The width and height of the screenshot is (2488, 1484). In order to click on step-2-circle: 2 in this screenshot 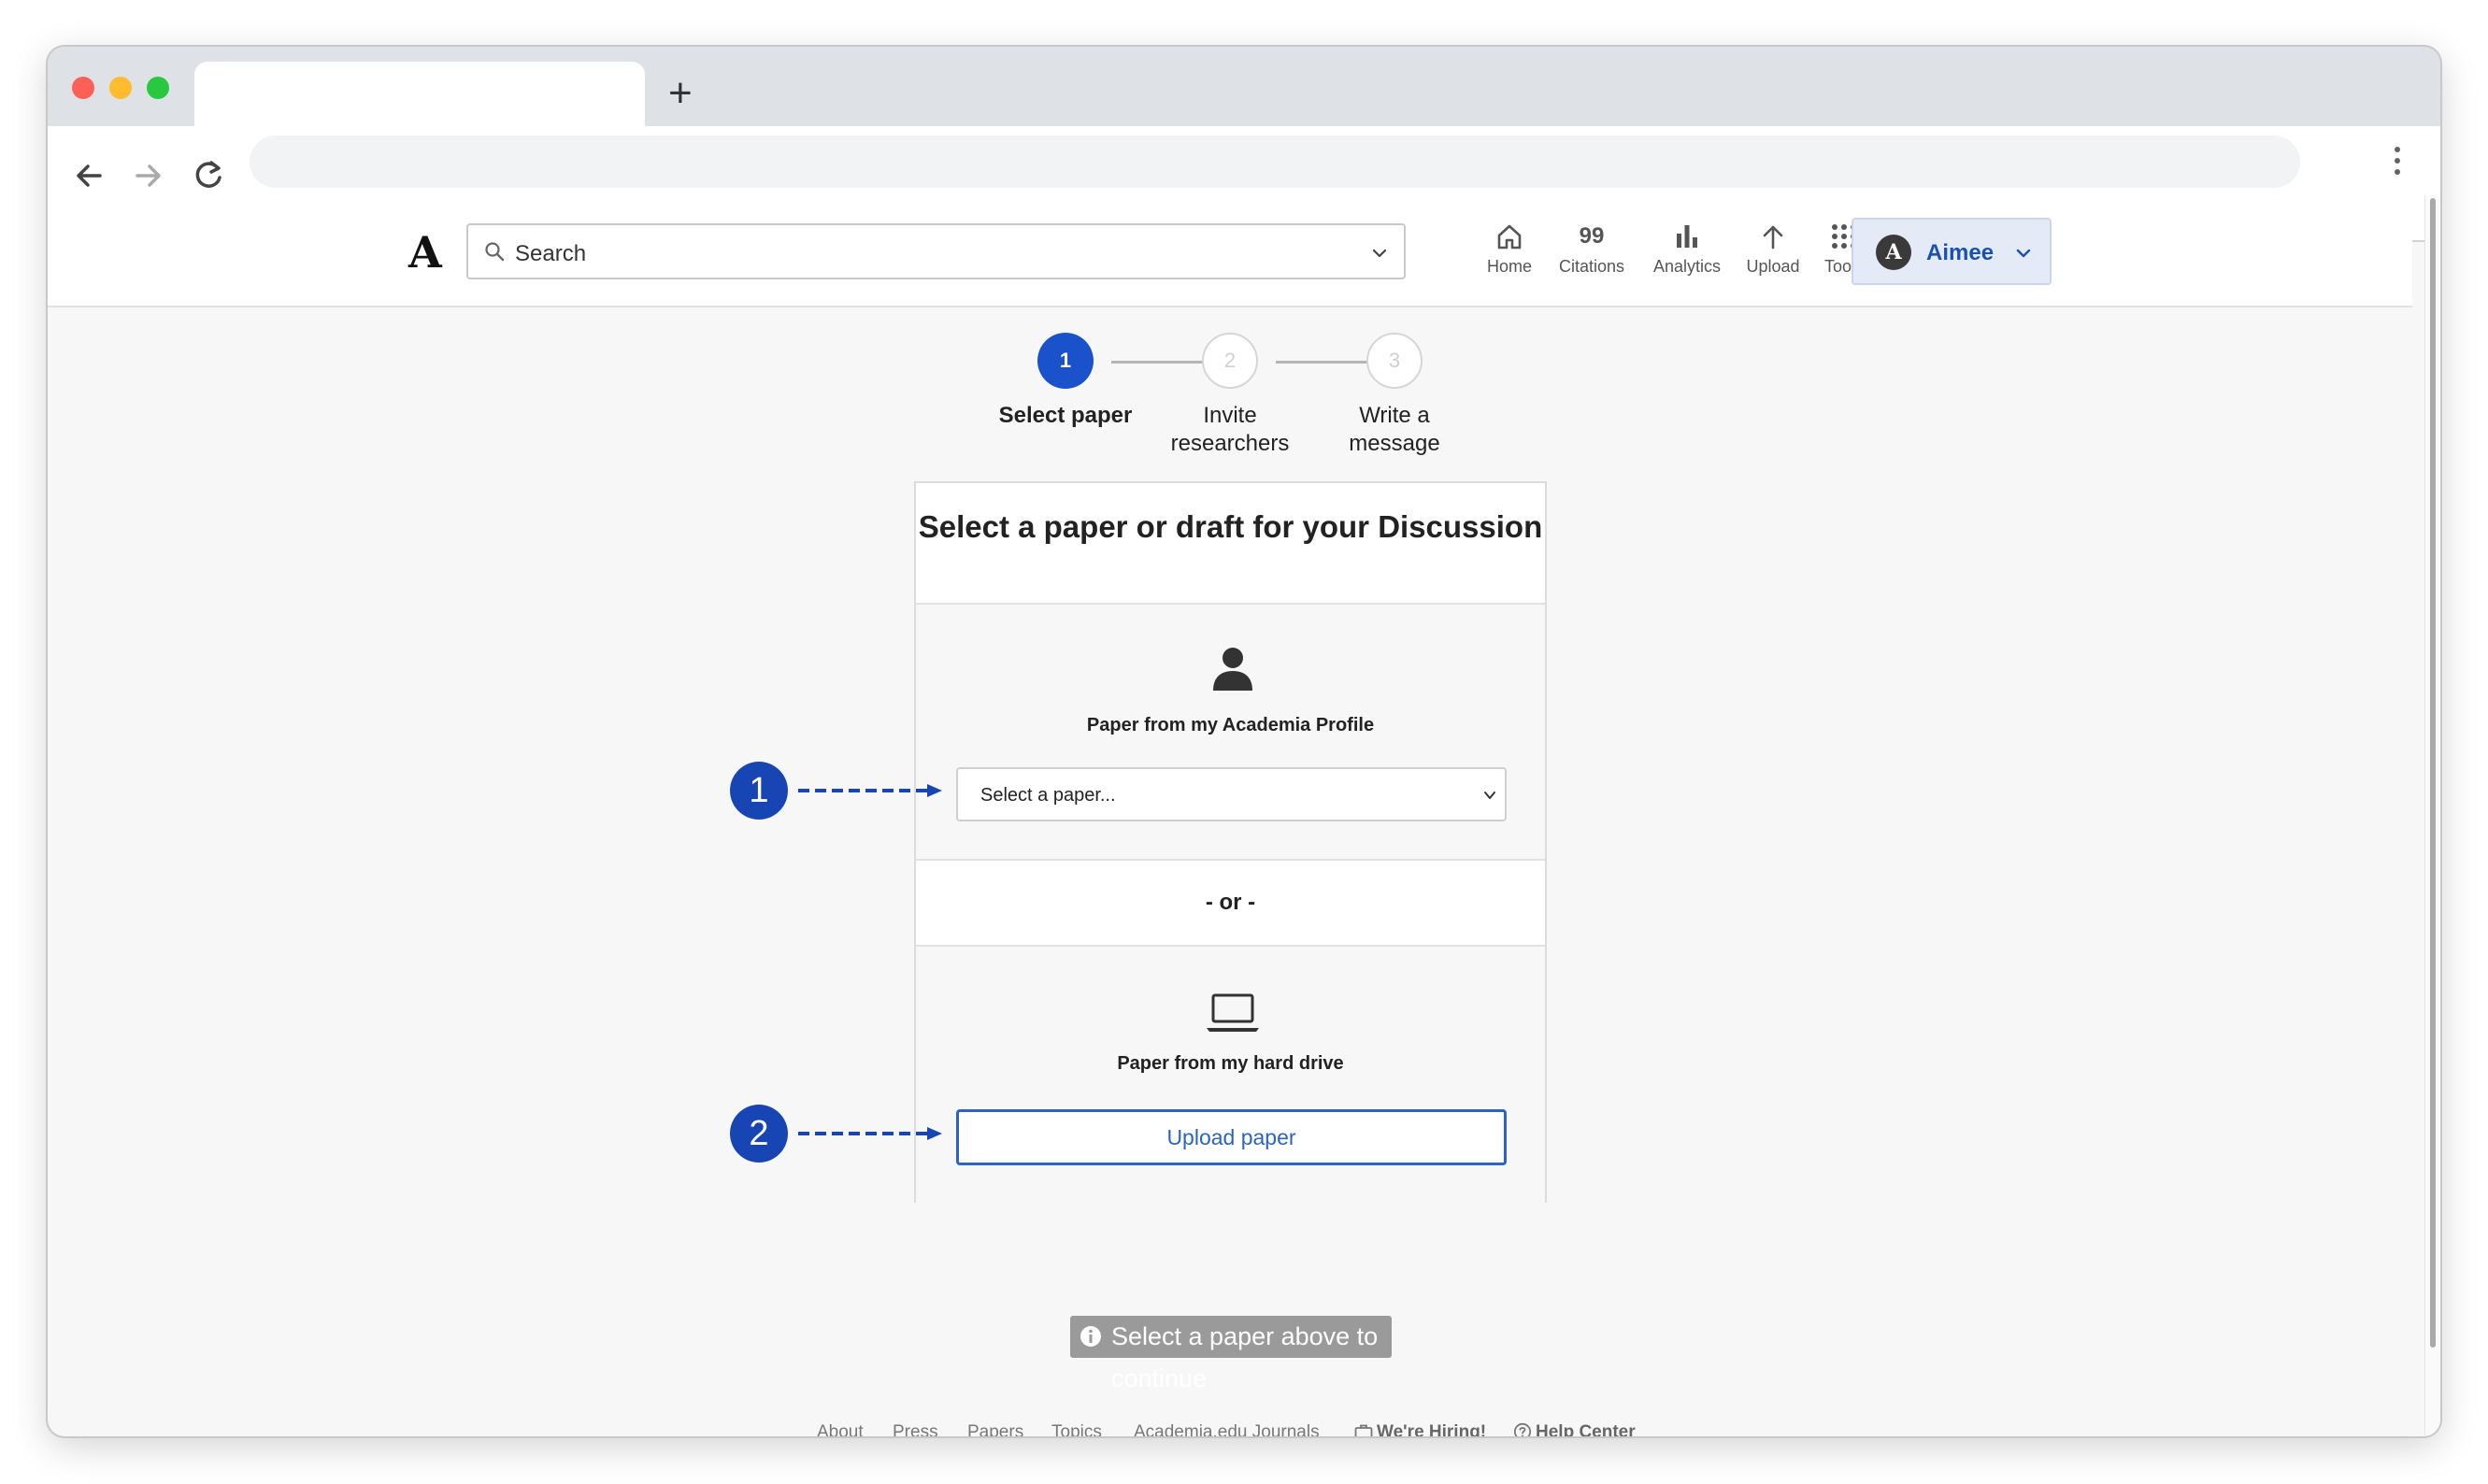, I will do `click(1230, 361)`.